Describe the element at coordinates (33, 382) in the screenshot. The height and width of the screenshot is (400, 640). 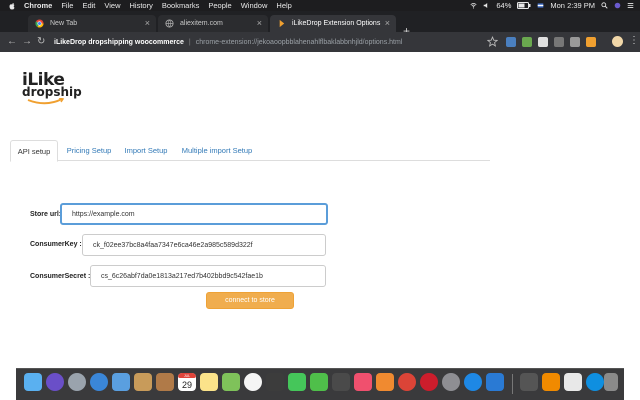
I see `finder-icon` at that location.